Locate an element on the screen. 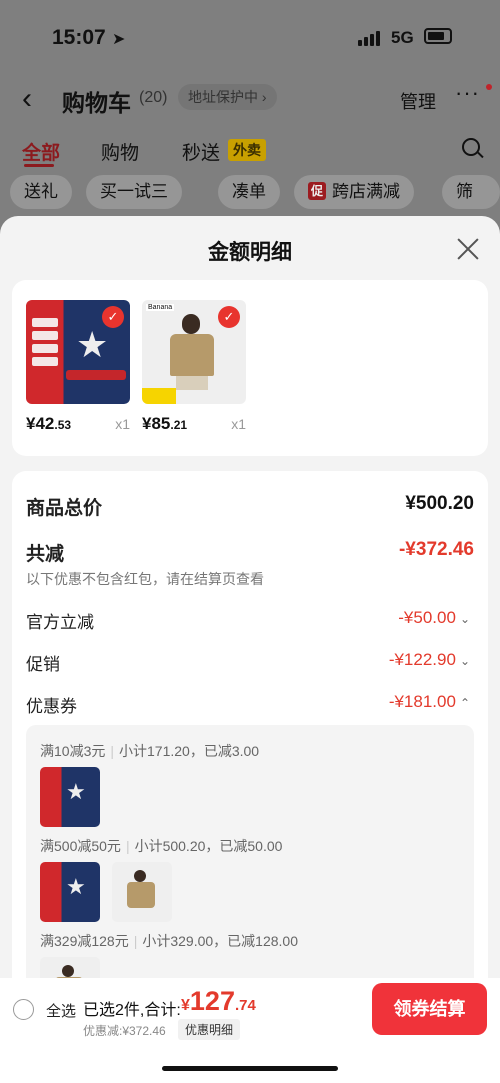  chip-bundle: 凑单 is located at coordinates (249, 192).